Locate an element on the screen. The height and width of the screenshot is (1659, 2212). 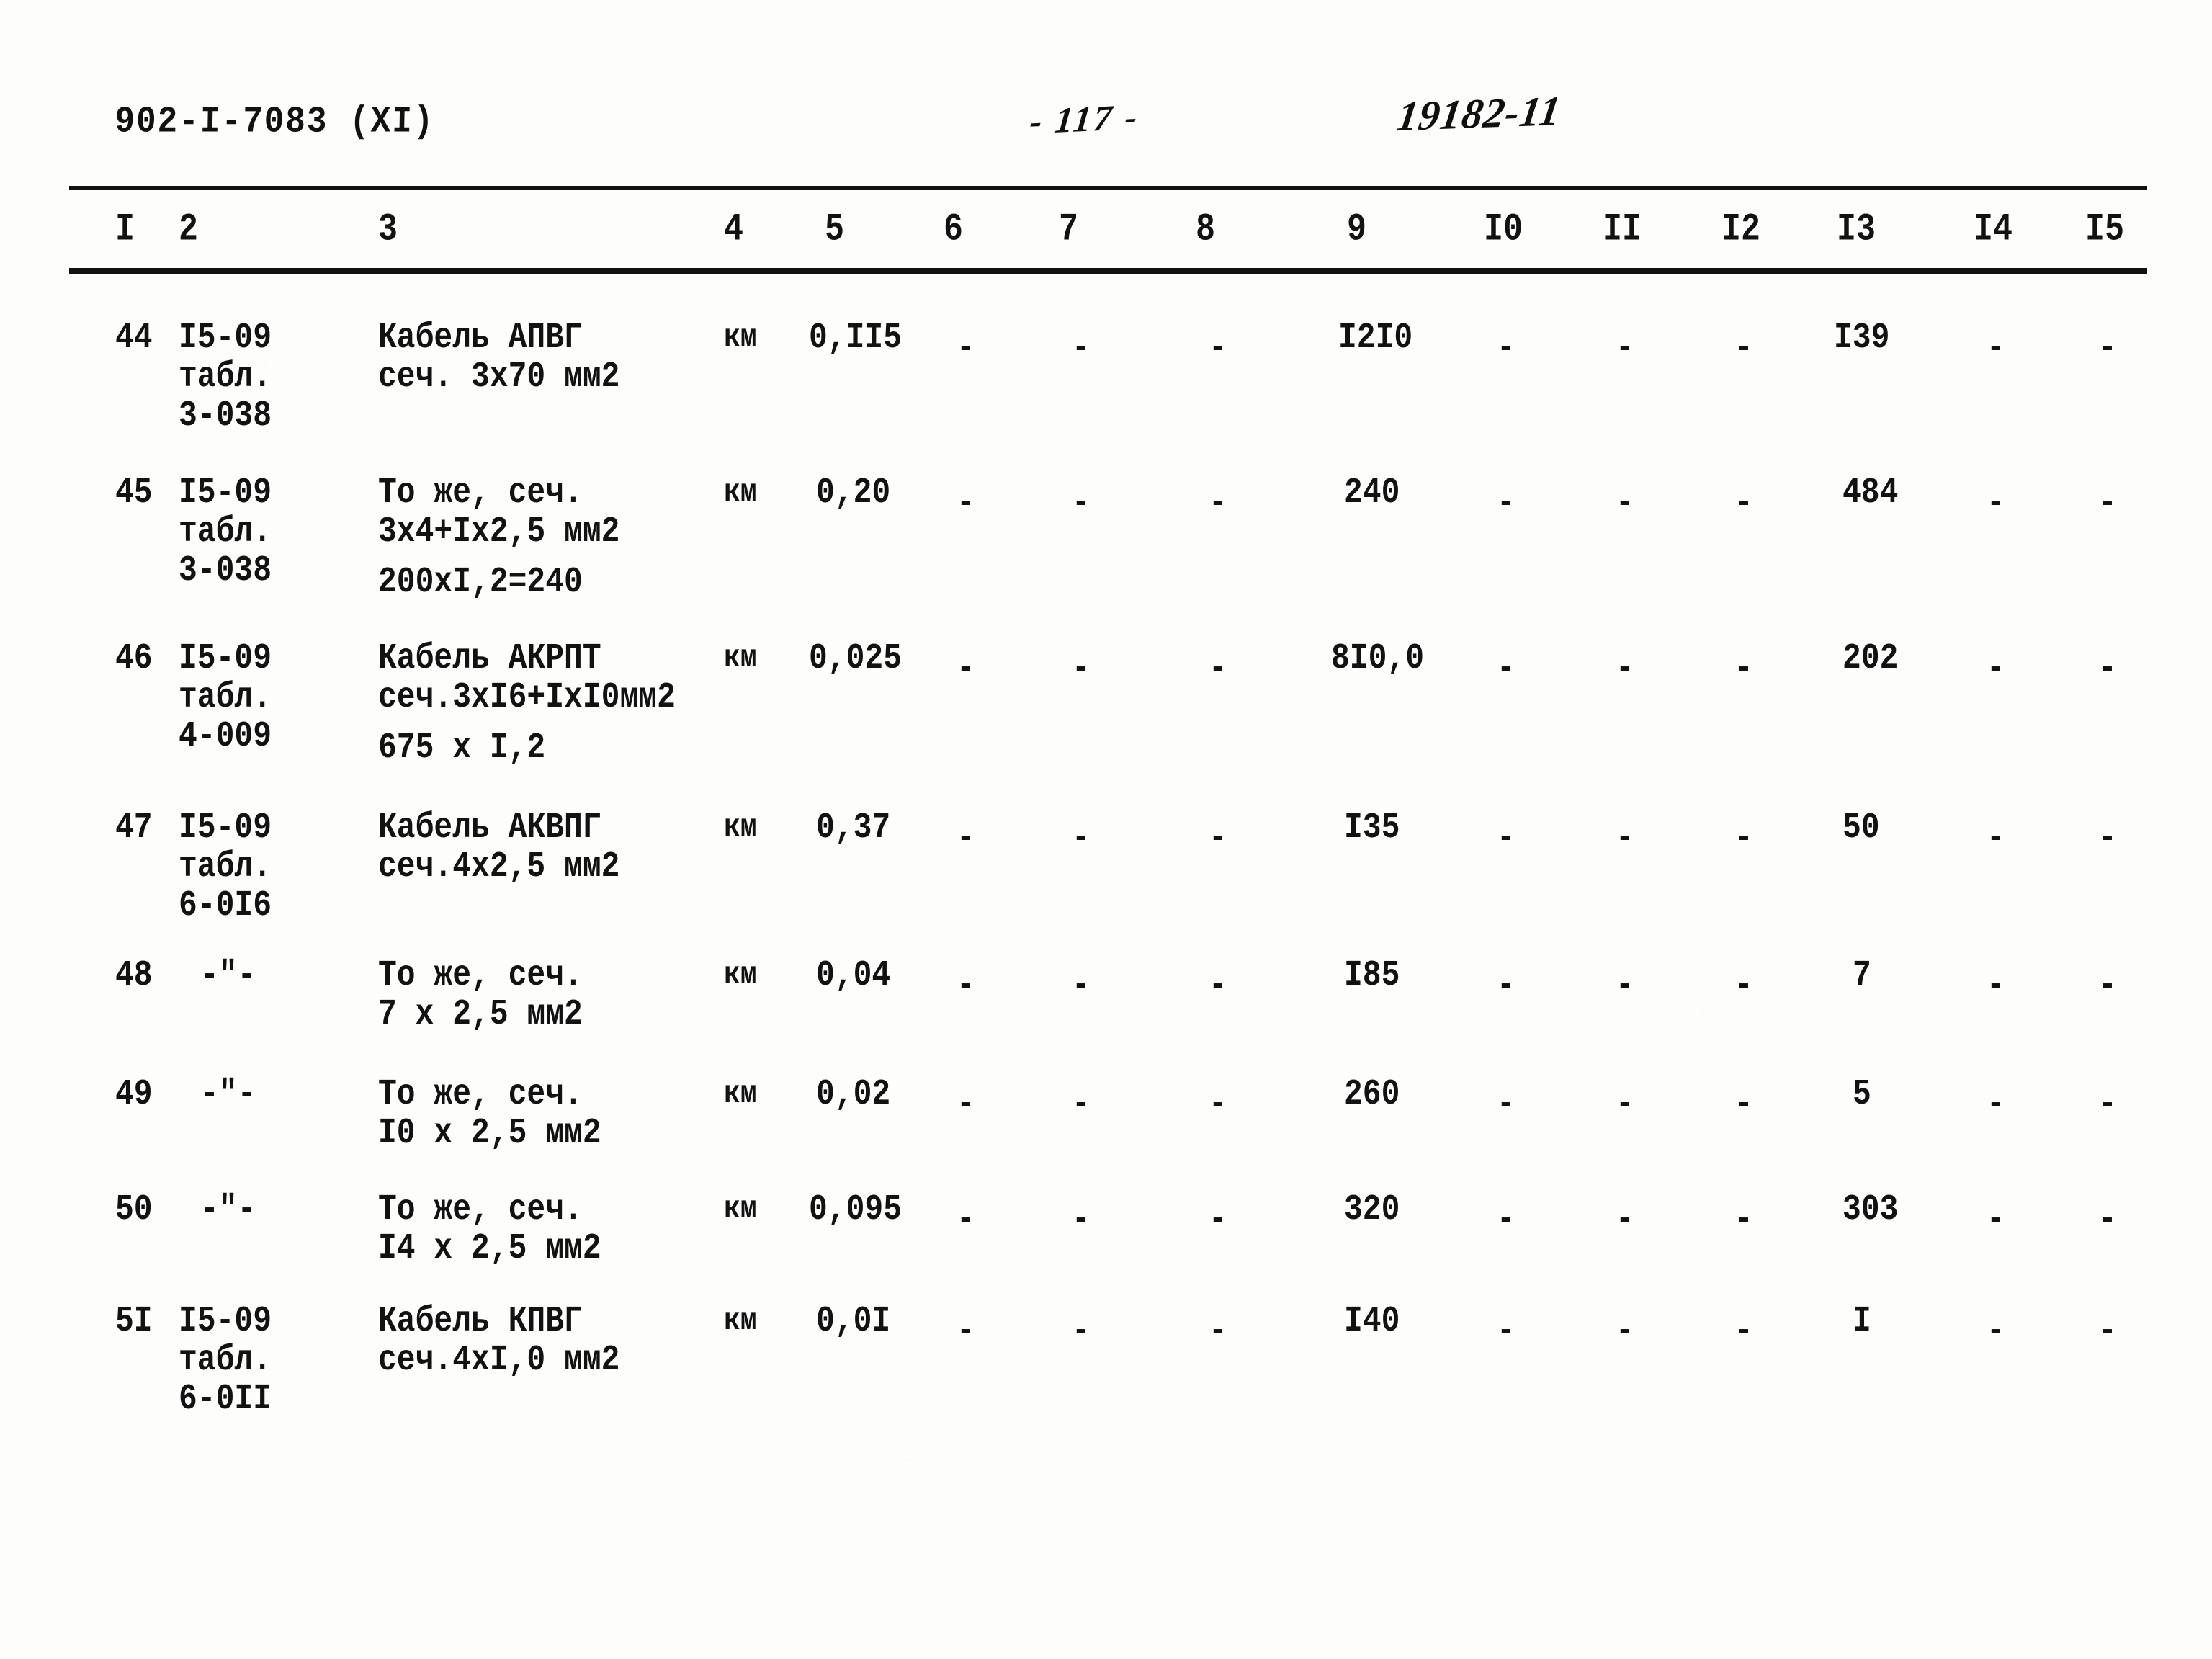
row-description-line: сеч. 3х70 мм2 is located at coordinates (499, 376).